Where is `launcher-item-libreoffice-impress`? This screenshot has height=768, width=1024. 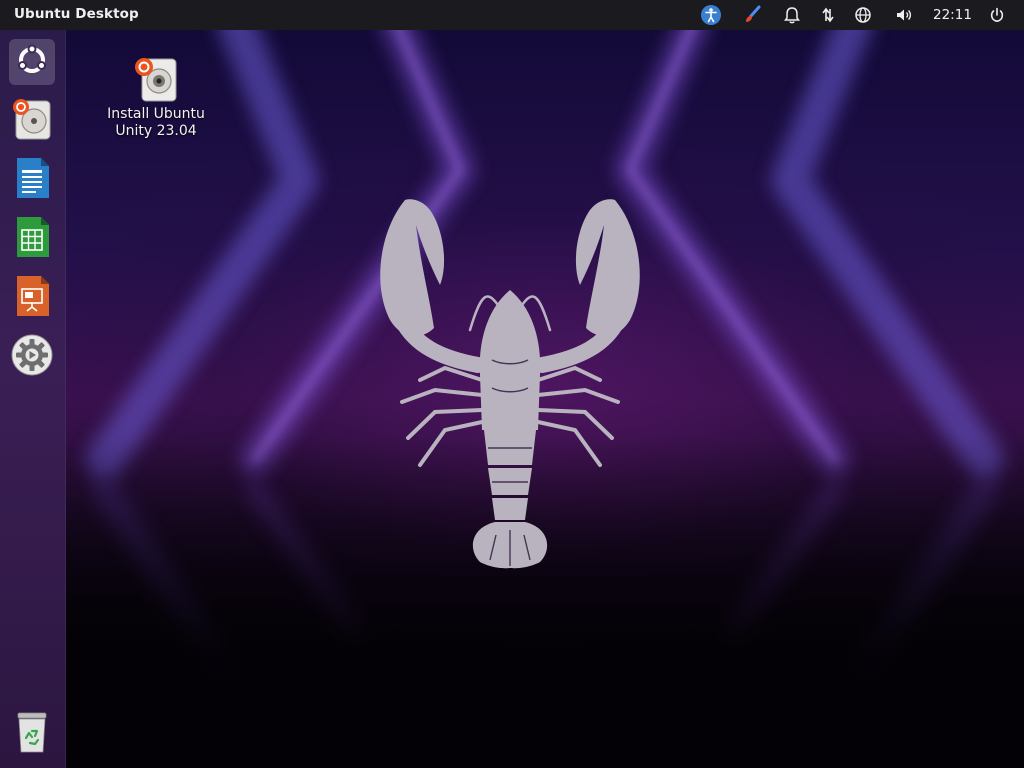 launcher-item-libreoffice-impress is located at coordinates (32, 298).